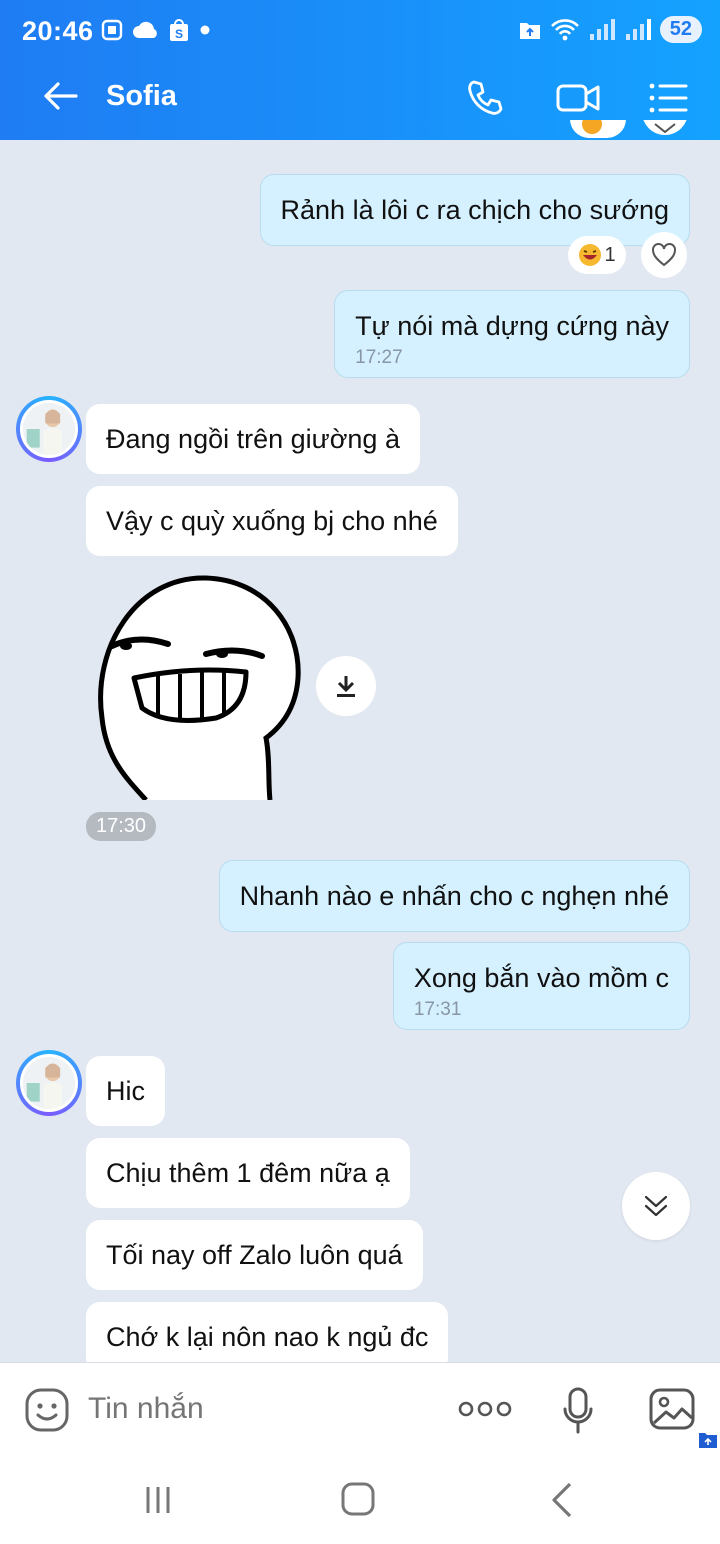 The width and height of the screenshot is (720, 1544). What do you see at coordinates (578, 1411) in the screenshot?
I see `microphone-icon` at bounding box center [578, 1411].